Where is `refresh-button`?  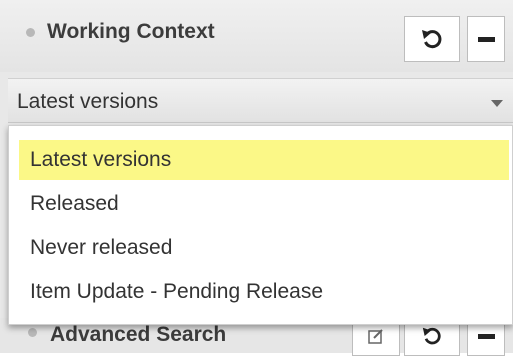
refresh-button is located at coordinates (432, 39).